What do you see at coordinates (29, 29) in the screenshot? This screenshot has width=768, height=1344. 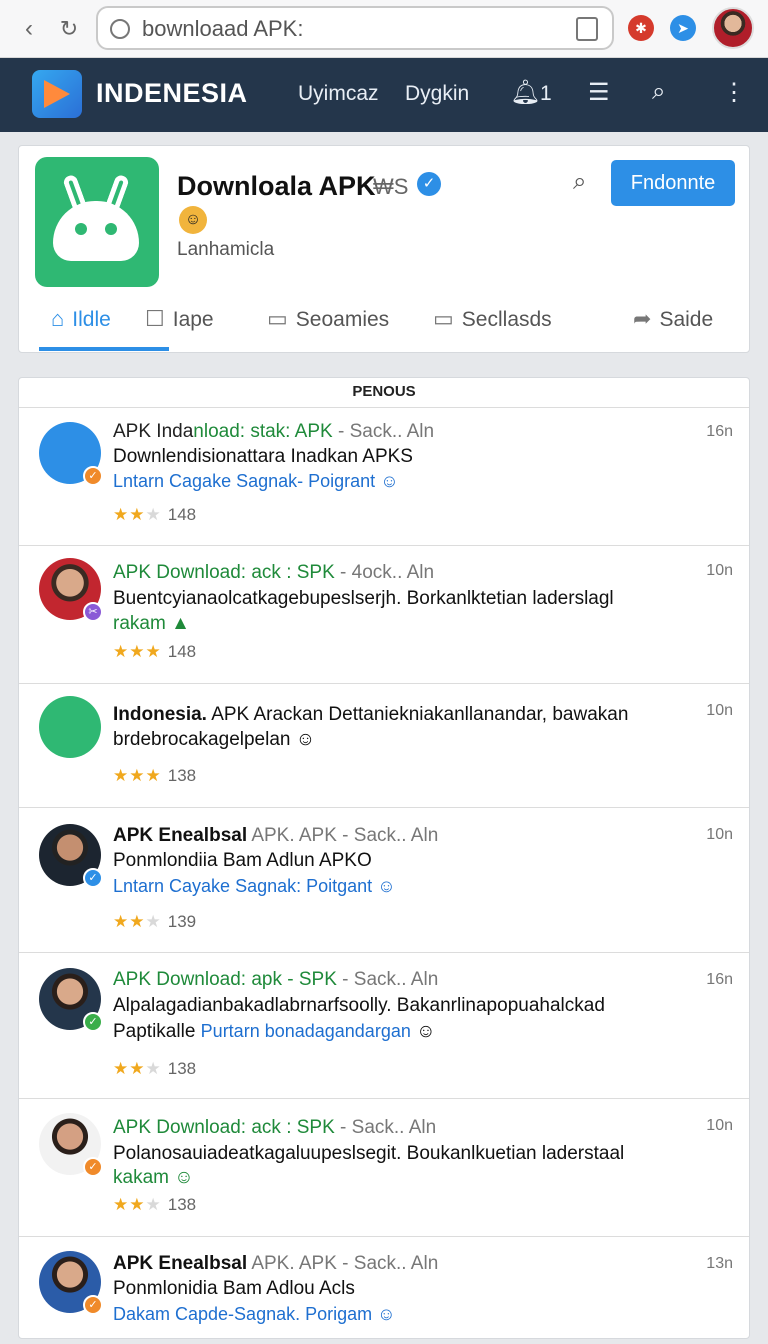 I see `back-icon: ‹` at bounding box center [29, 29].